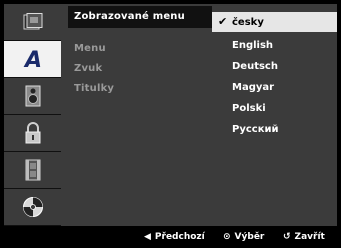 This screenshot has height=248, width=341. What do you see at coordinates (32, 170) in the screenshot?
I see `film-strip-icon` at bounding box center [32, 170].